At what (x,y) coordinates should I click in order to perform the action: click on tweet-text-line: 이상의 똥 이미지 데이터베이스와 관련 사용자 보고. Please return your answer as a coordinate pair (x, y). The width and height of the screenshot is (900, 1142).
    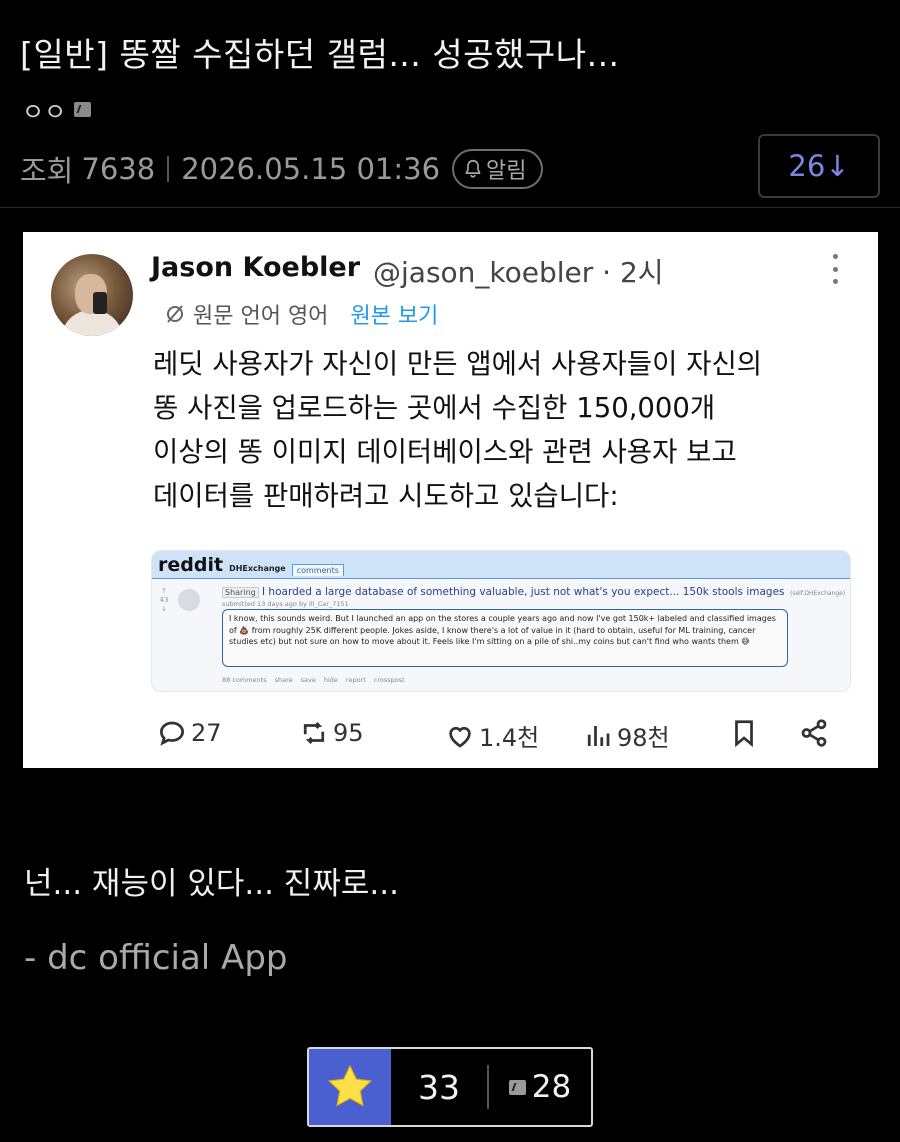
    Looking at the image, I should click on (445, 452).